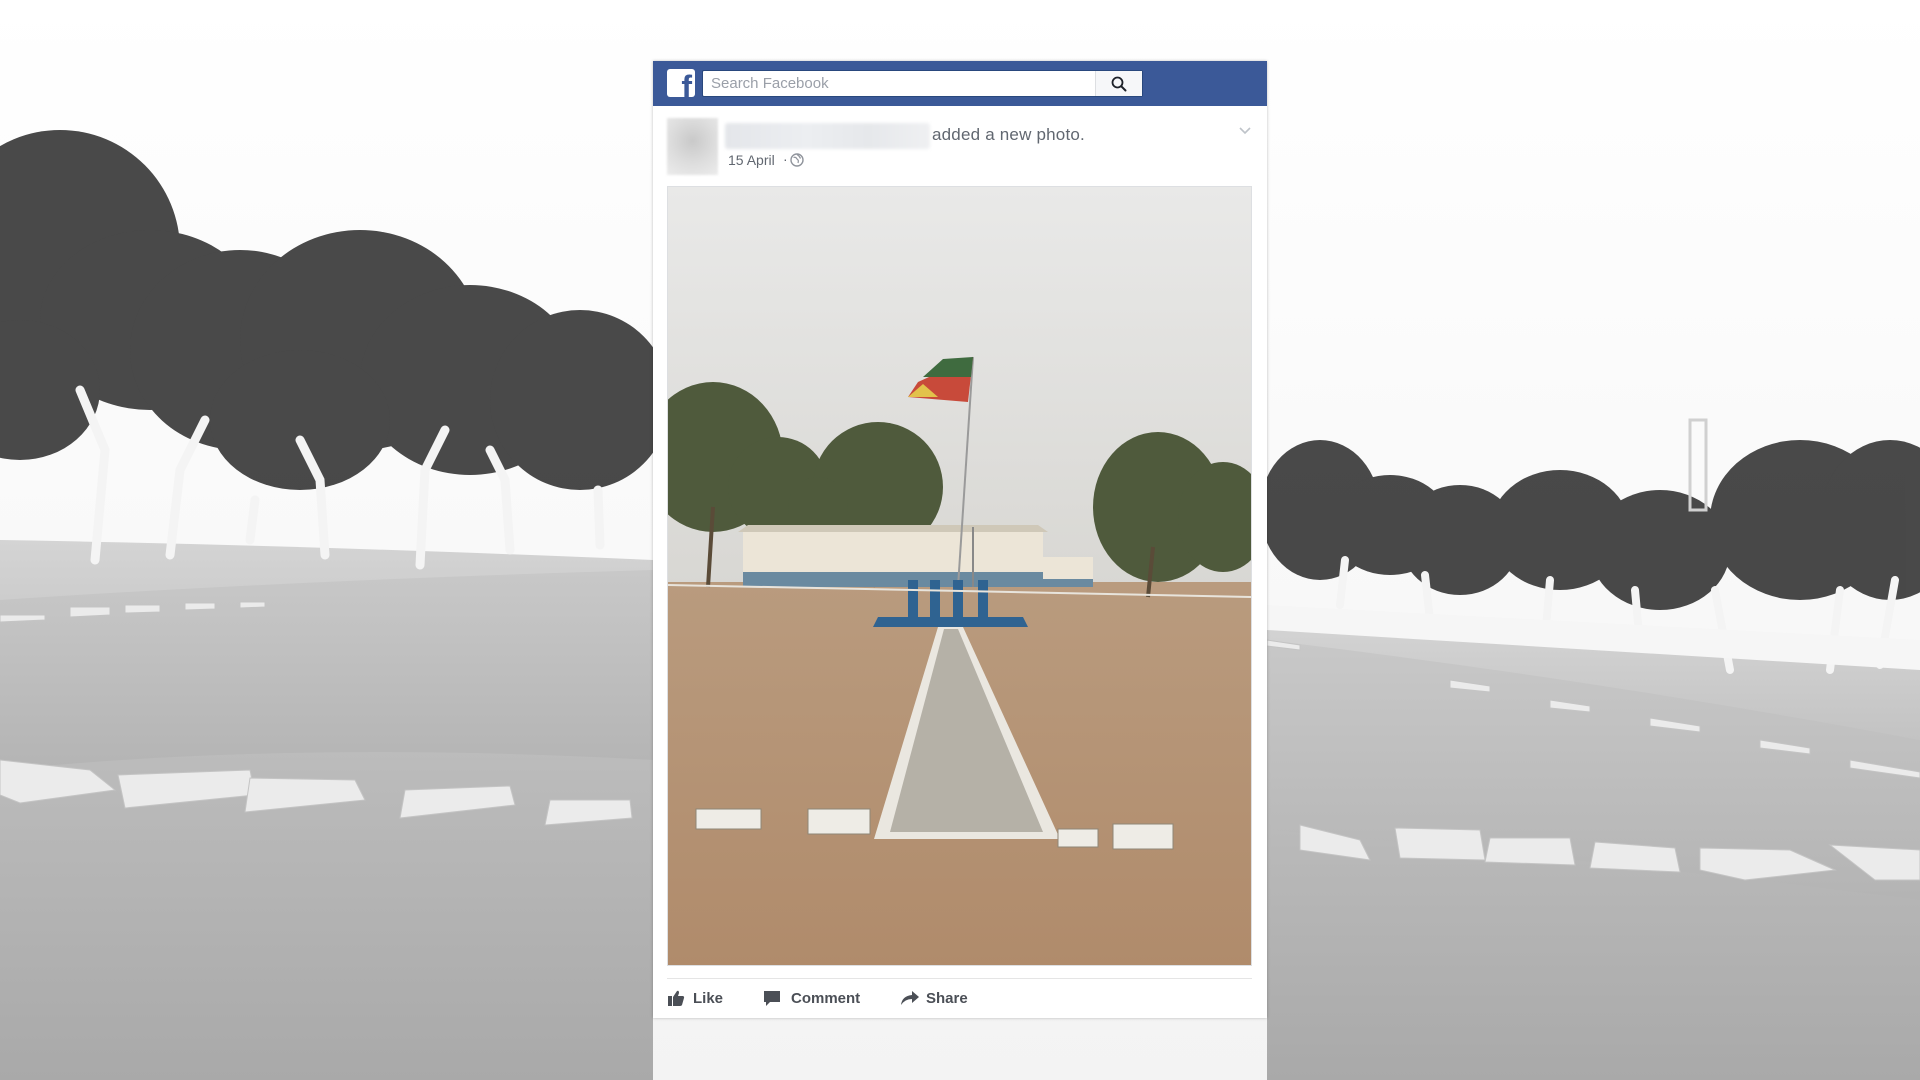 The image size is (1920, 1080). Describe the element at coordinates (1008, 134) in the screenshot. I see `post-action-text: added a new photo.` at that location.